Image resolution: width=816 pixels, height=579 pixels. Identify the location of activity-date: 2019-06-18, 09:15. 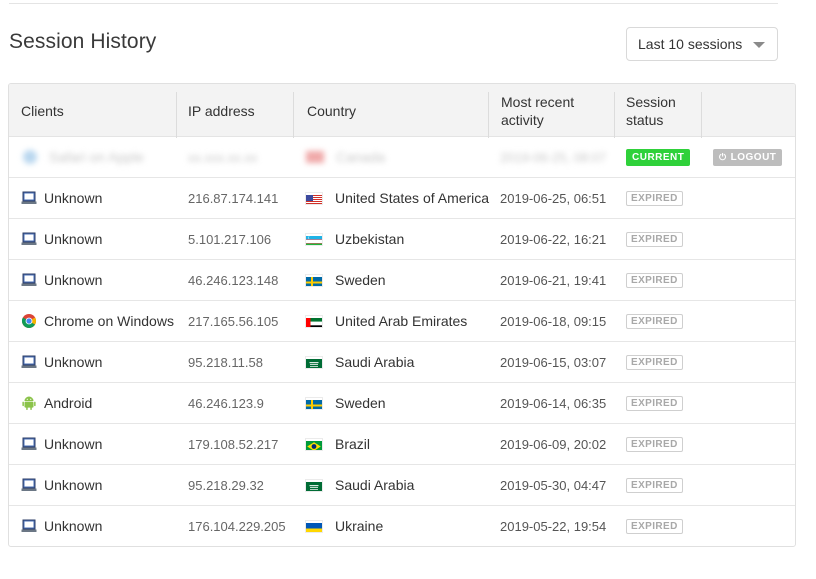
(553, 321).